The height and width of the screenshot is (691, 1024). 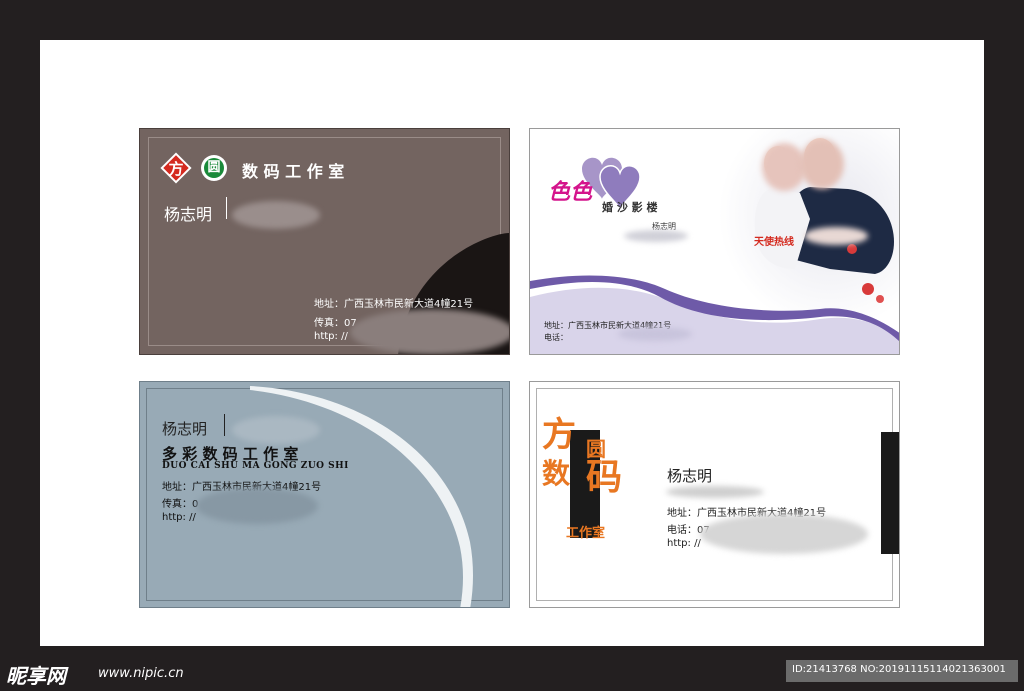 I want to click on watermark-id: ID:21413768 NO:20191115114021363001, so click(x=899, y=669).